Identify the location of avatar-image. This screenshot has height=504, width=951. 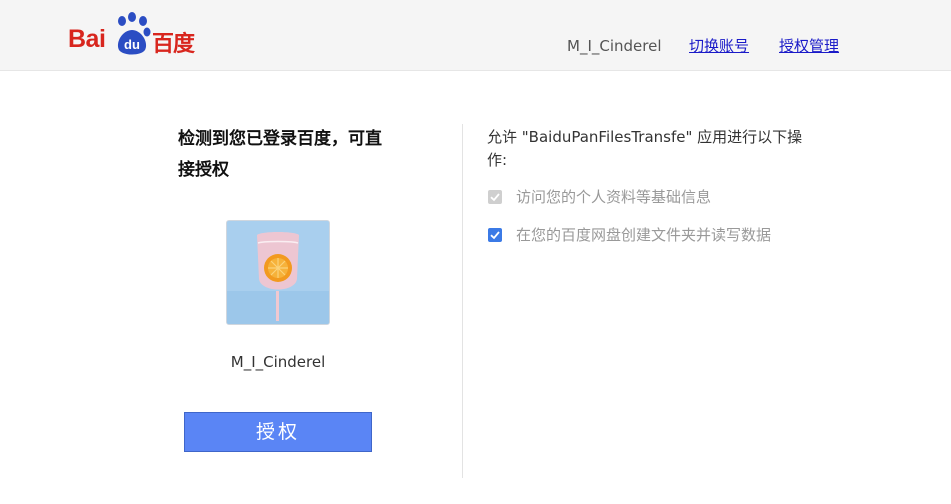
(278, 272).